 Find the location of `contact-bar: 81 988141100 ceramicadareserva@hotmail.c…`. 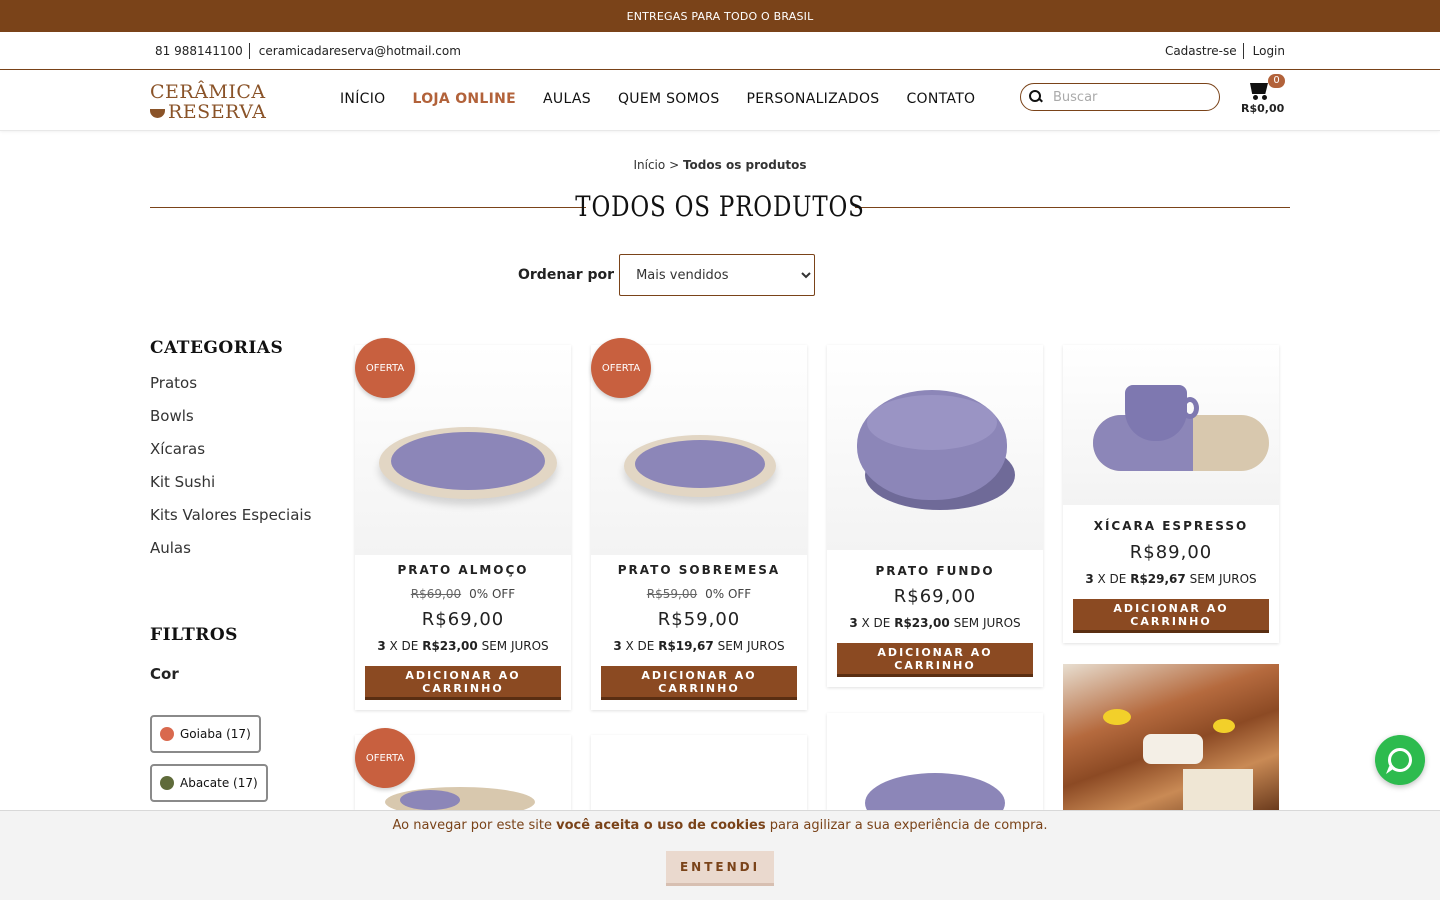

contact-bar: 81 988141100 ceramicadareserva@hotmail.c… is located at coordinates (720, 51).